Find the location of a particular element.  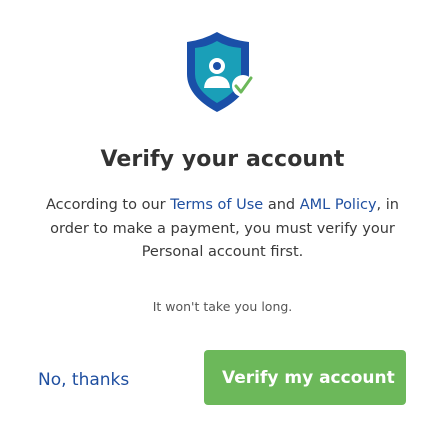

dialog-title: Verify your account is located at coordinates (222, 159).